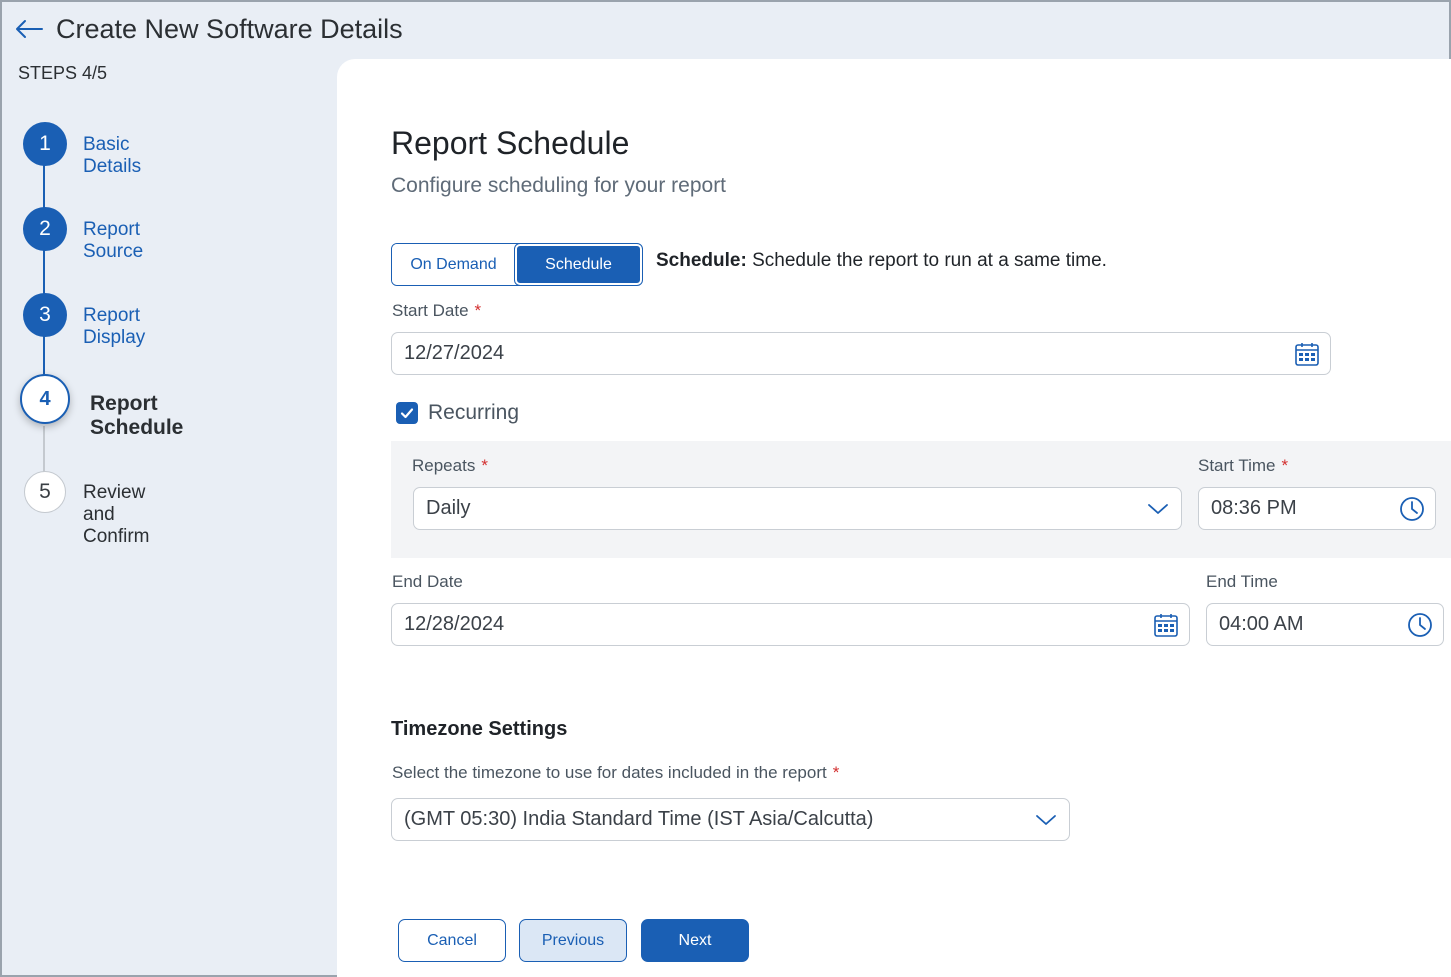 The width and height of the screenshot is (1451, 977). I want to click on repeats-label: Repeats *, so click(450, 466).